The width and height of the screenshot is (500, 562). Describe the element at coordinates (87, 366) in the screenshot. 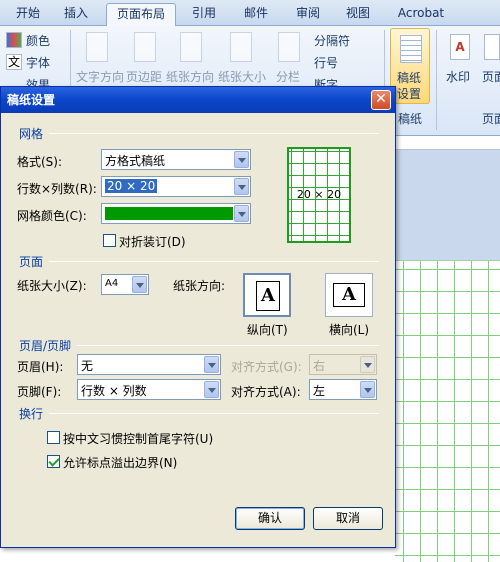

I see `header-value: 无` at that location.